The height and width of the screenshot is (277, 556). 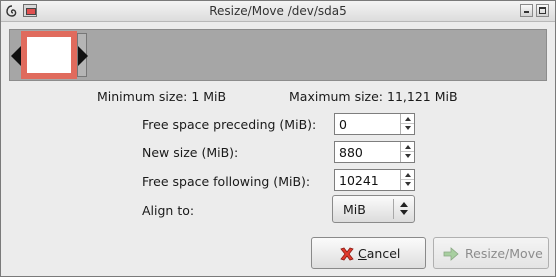 I want to click on maximum-size-label: Maximum size: 11,121 MiB, so click(x=373, y=96).